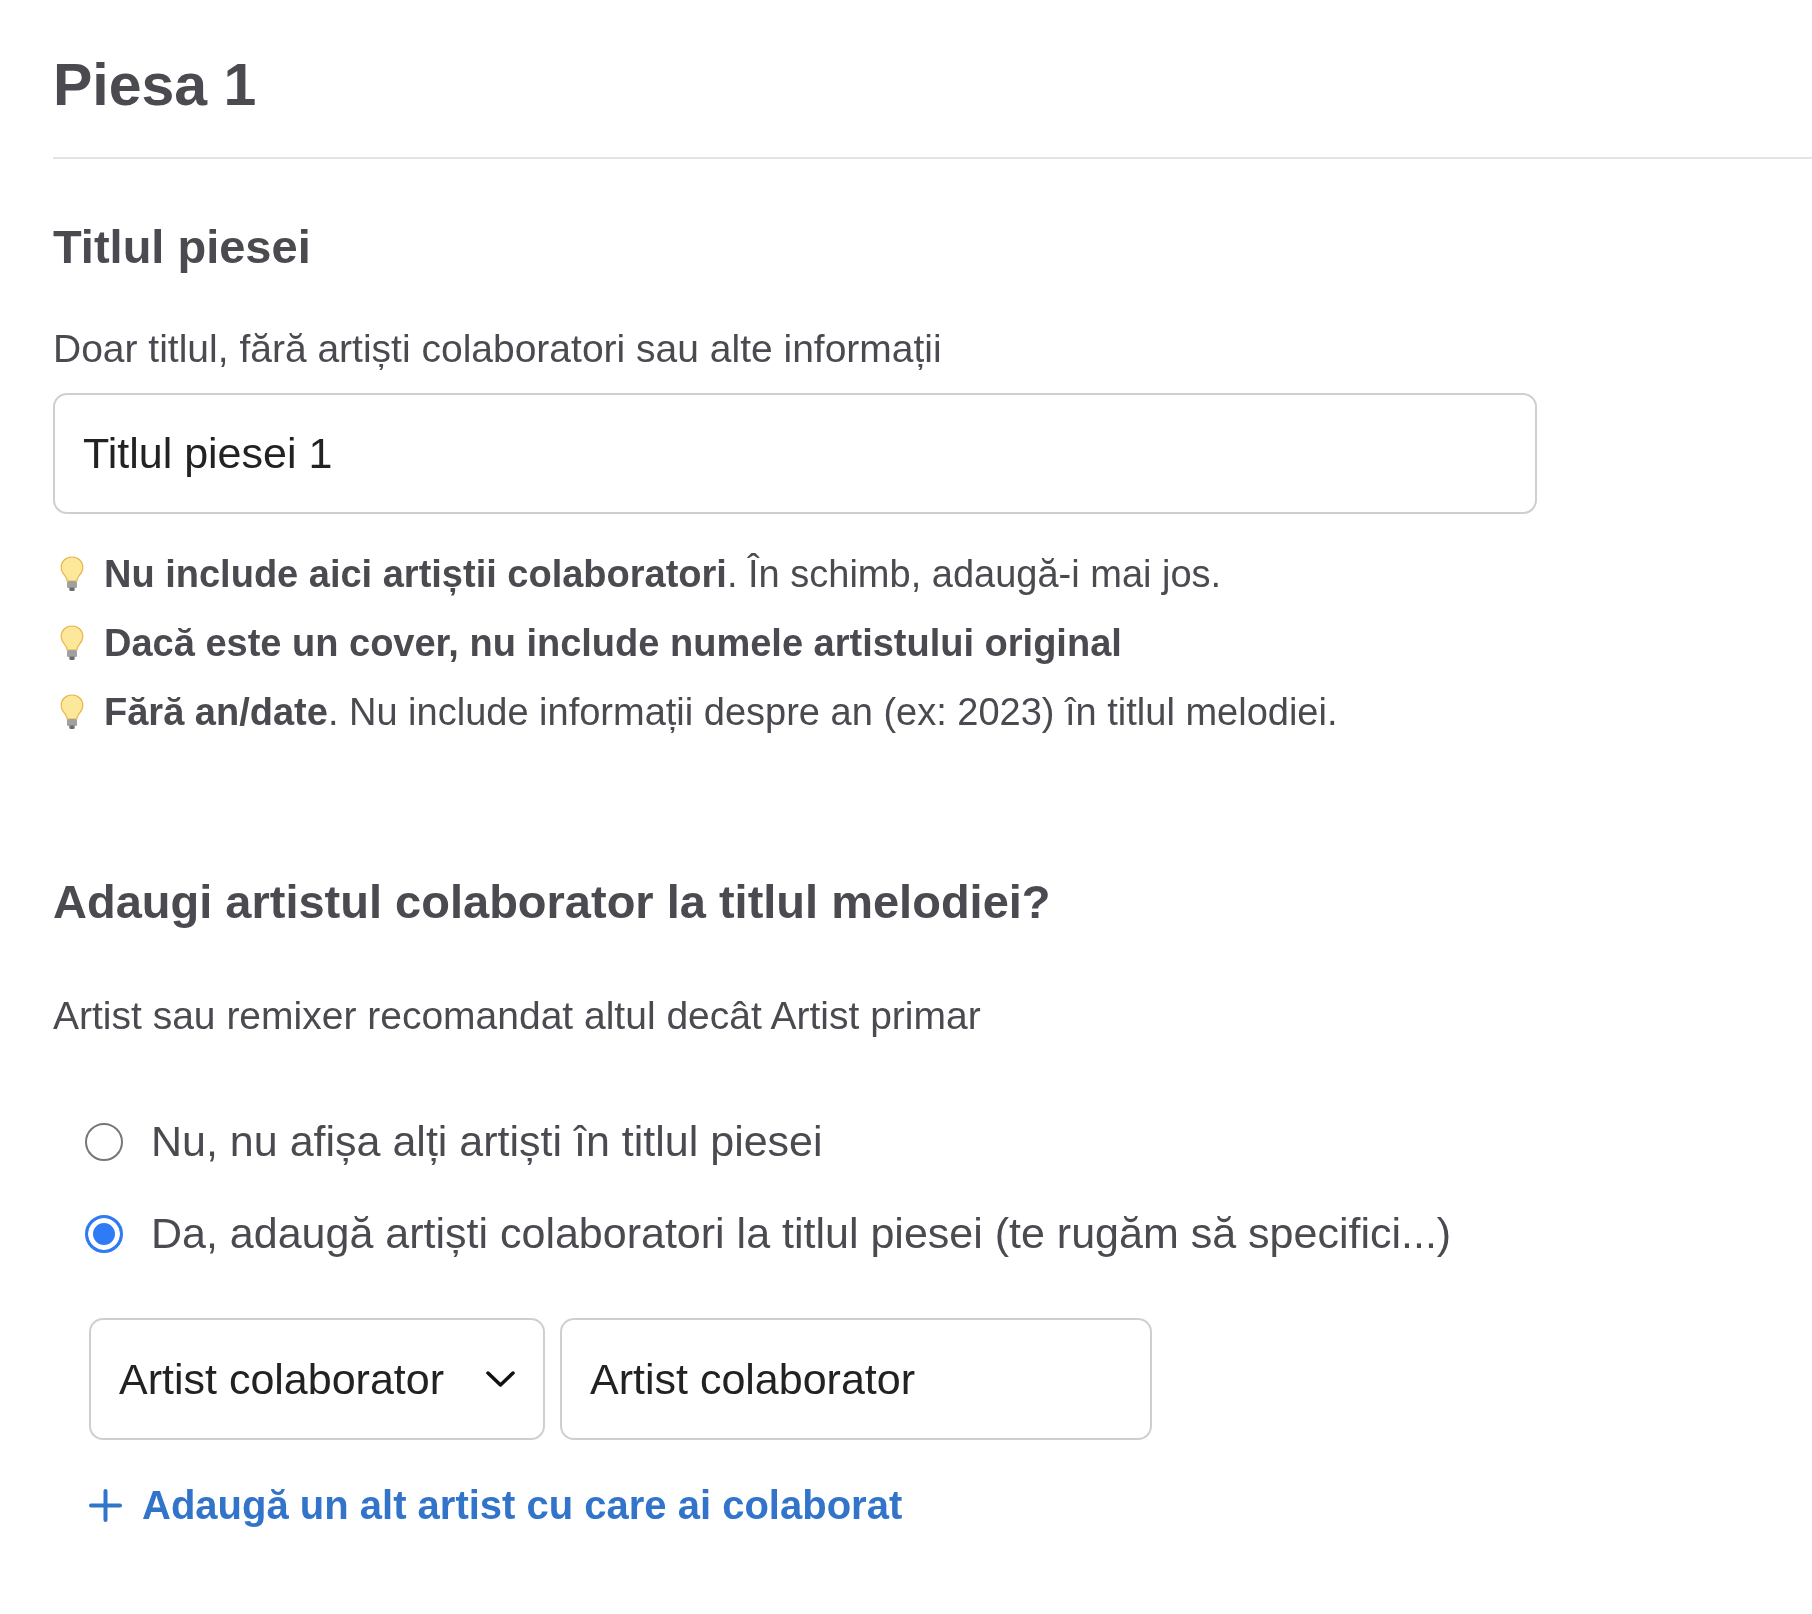 This screenshot has width=1812, height=1614. What do you see at coordinates (105, 1505) in the screenshot?
I see `plus-icon` at bounding box center [105, 1505].